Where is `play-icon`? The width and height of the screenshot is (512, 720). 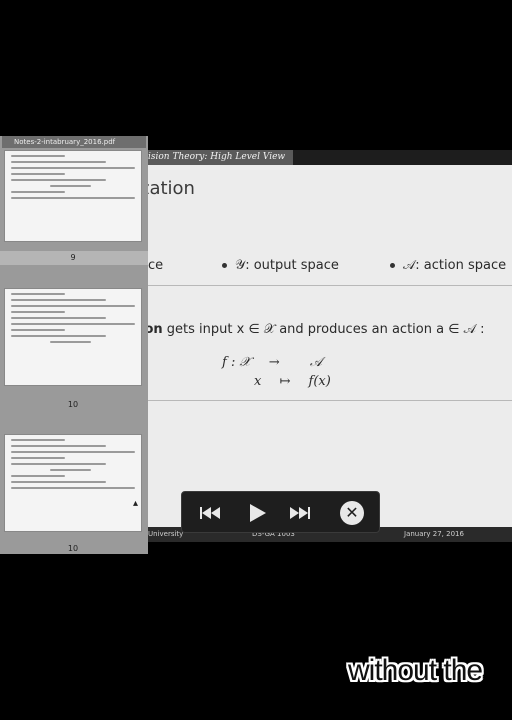
play-icon is located at coordinates (258, 513).